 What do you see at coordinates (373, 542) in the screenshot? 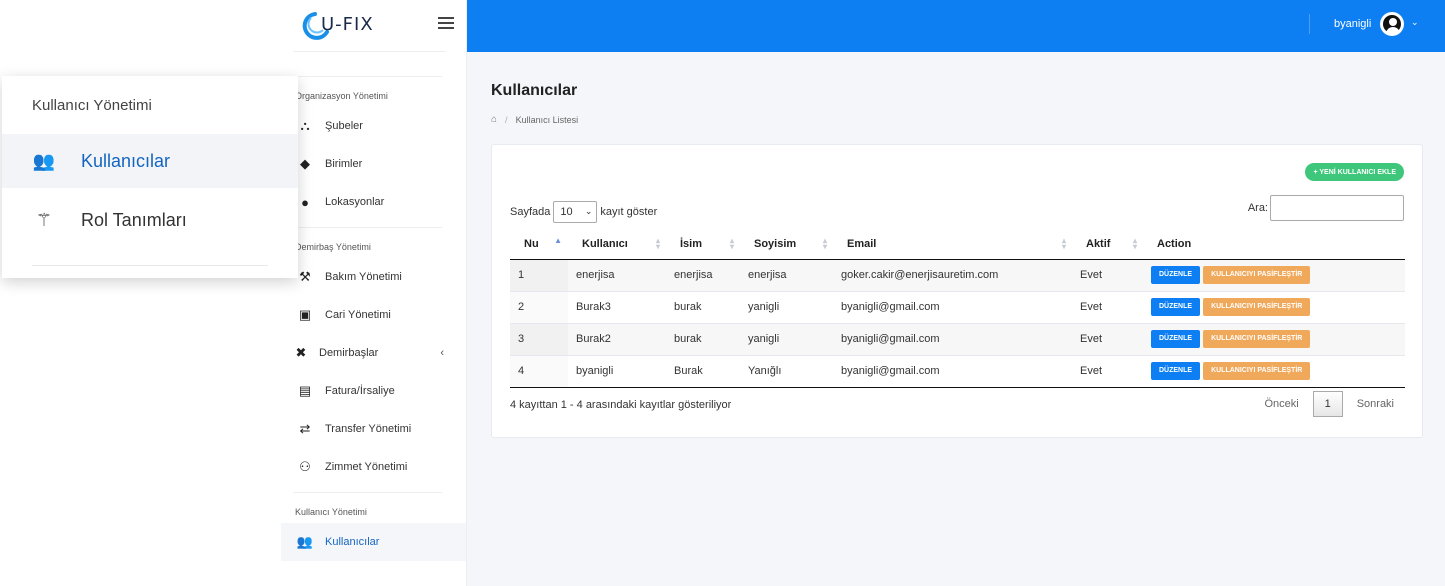
I see `sidebar-item-kullanicilar: 👥 Kullanıcılar` at bounding box center [373, 542].